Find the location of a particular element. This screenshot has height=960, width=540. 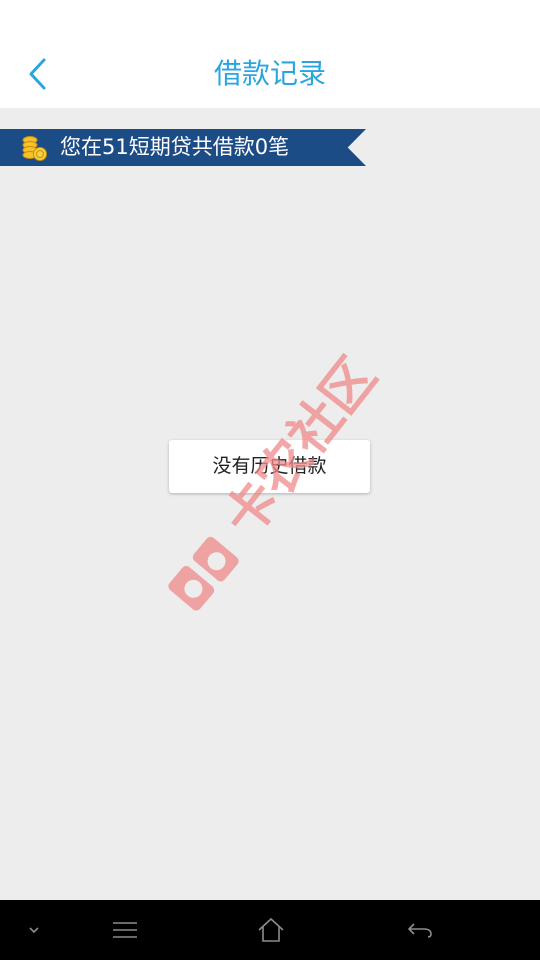

nav-back-button is located at coordinates (420, 930).